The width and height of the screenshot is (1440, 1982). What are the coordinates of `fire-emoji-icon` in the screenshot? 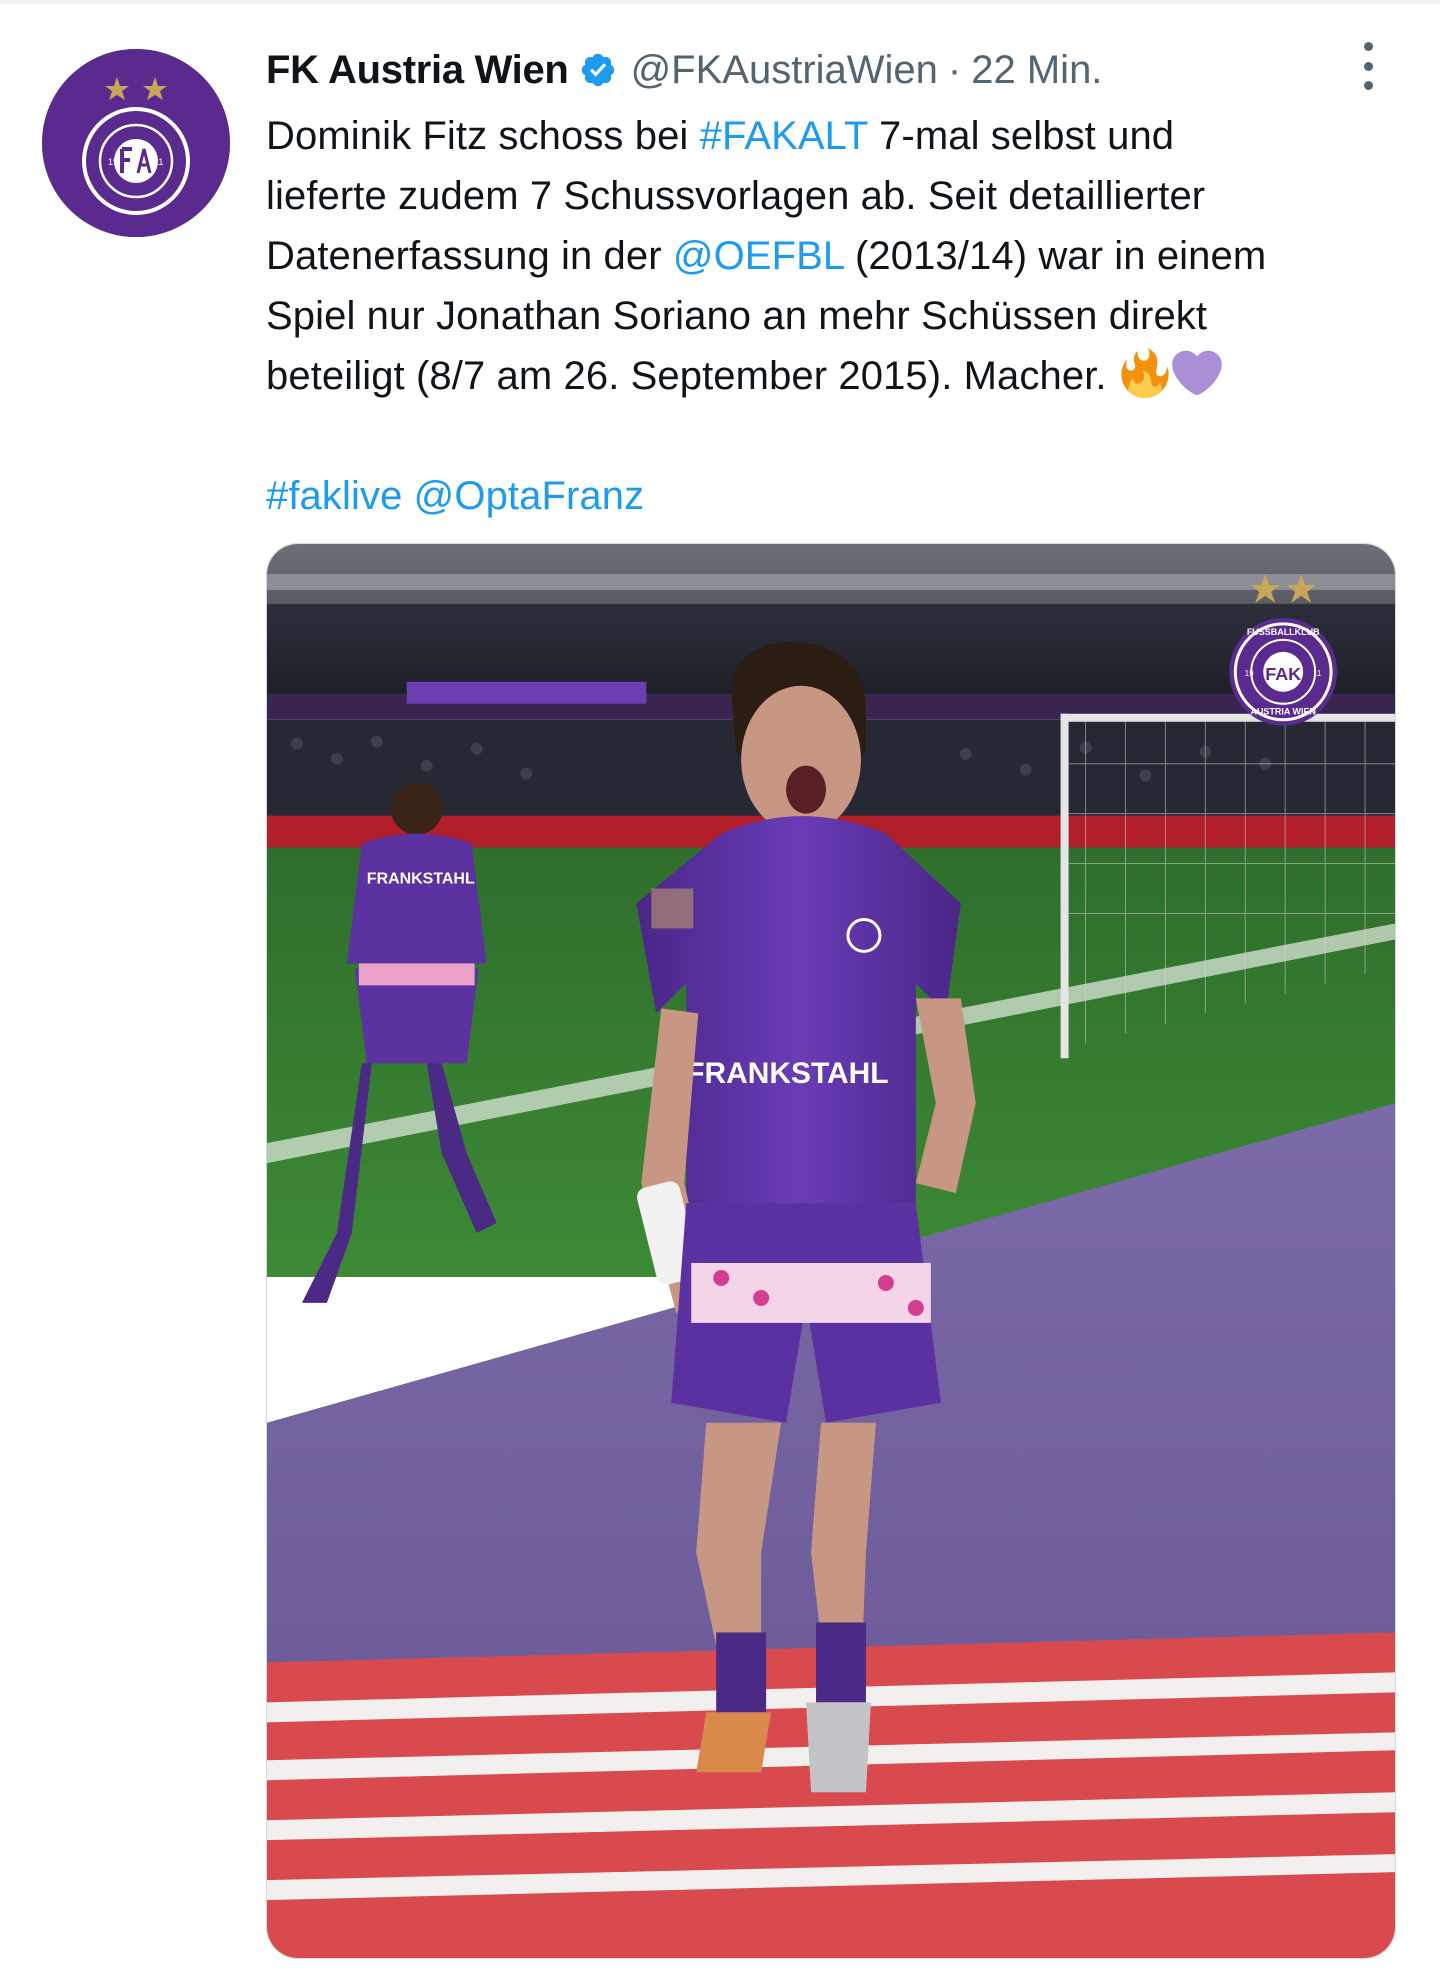 It's located at (1145, 373).